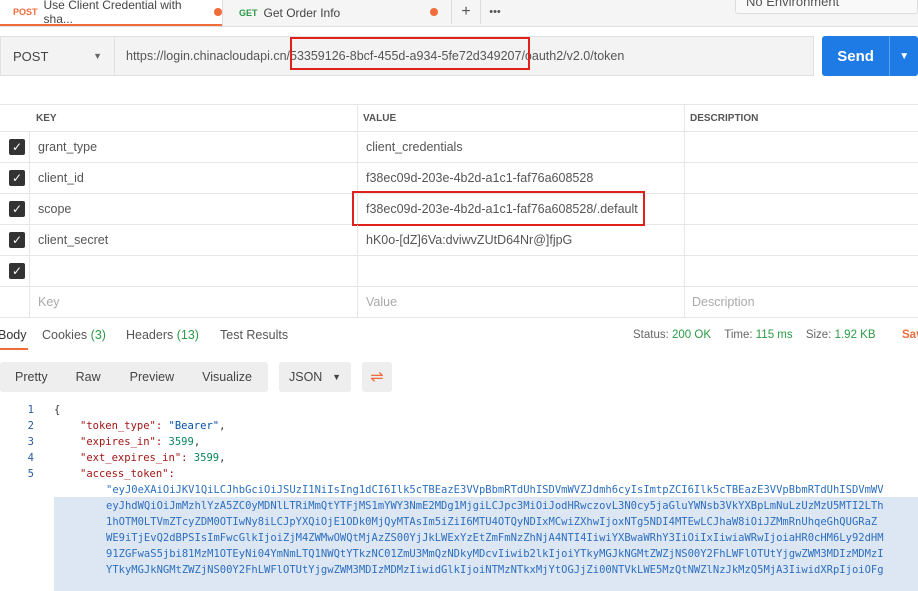 This screenshot has width=918, height=591. What do you see at coordinates (61, 178) in the screenshot?
I see `param-key: client_id` at bounding box center [61, 178].